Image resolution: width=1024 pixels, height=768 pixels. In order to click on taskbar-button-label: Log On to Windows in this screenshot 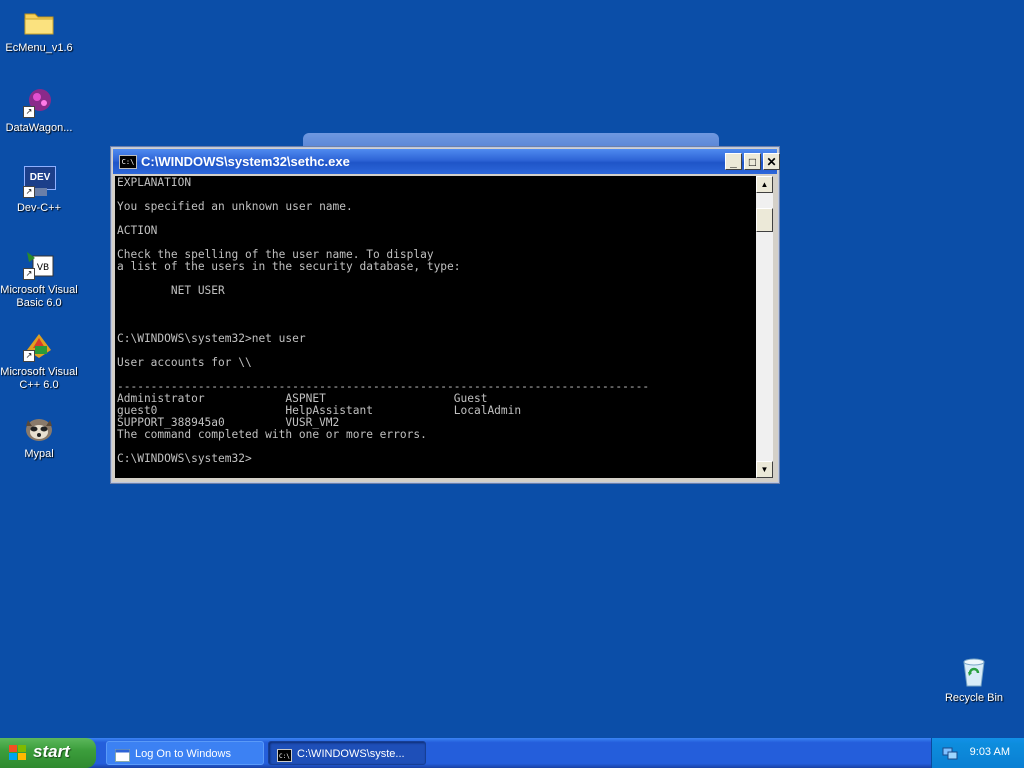, I will do `click(183, 754)`.